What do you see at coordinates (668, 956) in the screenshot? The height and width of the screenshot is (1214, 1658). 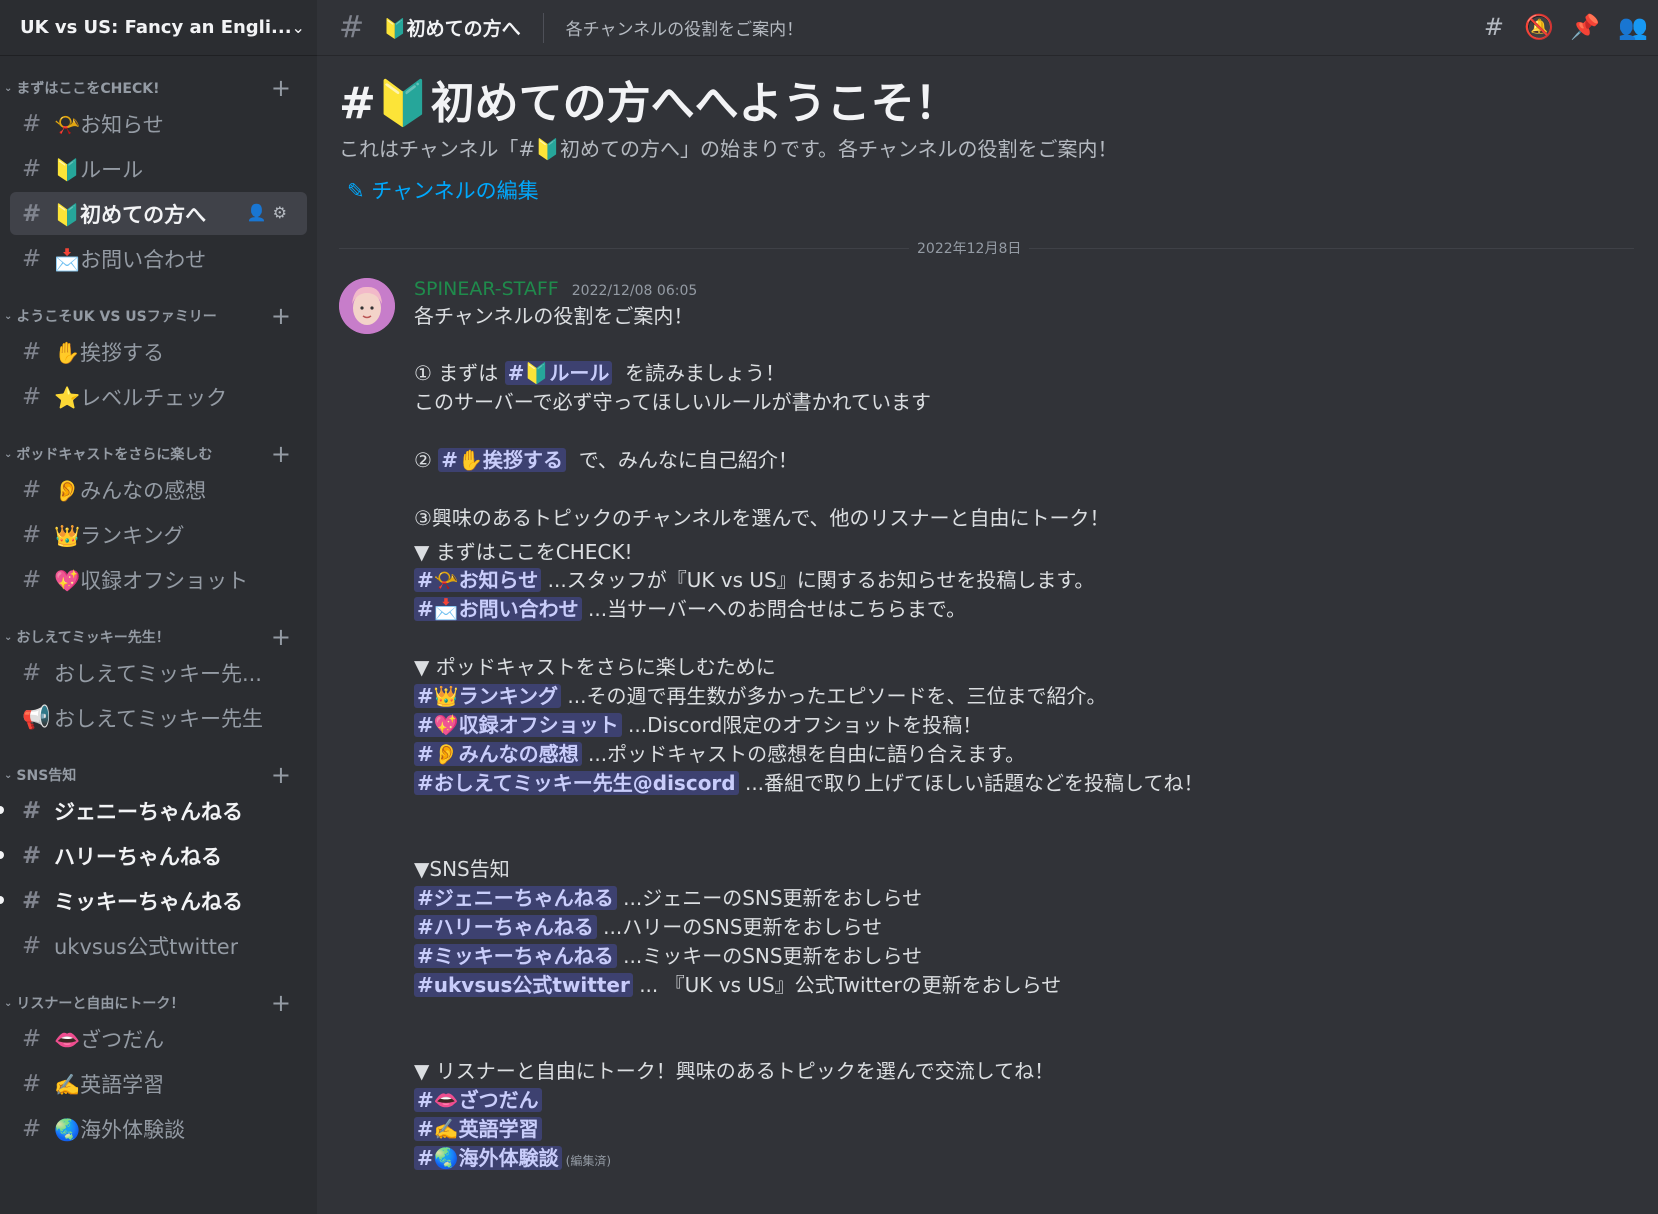 I see `message-line: #ミッキーちゃんねる ...ミッキーのSNS更新をおしらせ` at bounding box center [668, 956].